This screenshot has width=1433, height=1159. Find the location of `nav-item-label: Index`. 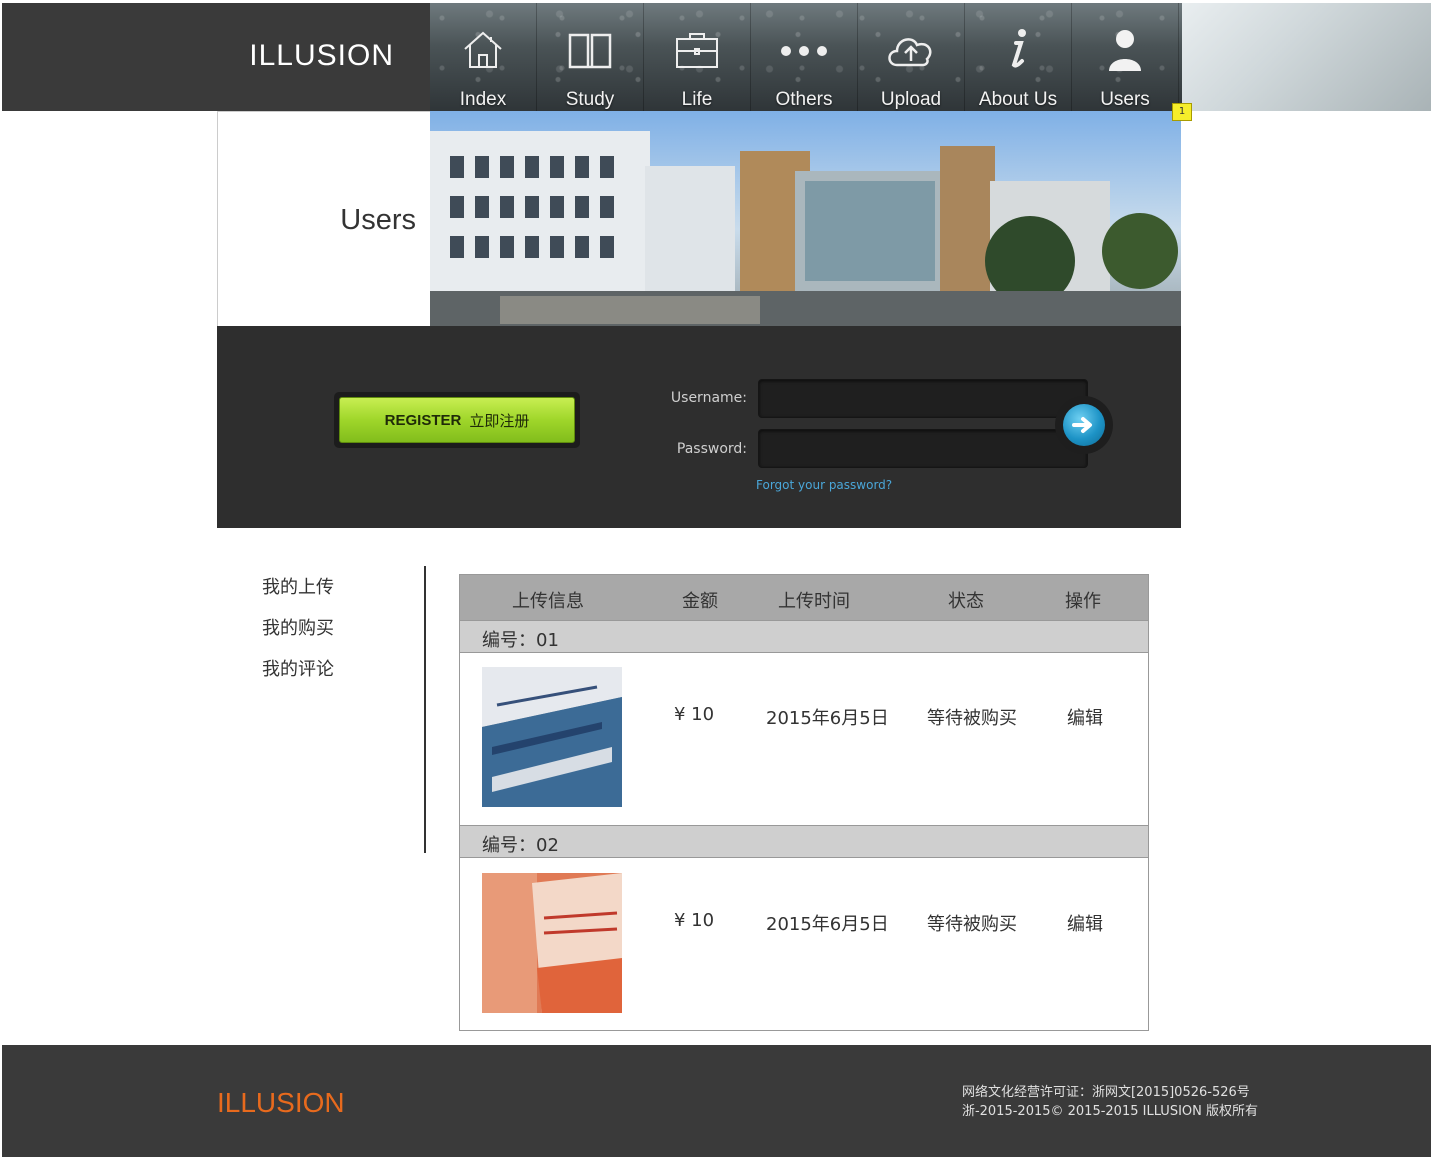

nav-item-label: Index is located at coordinates (483, 99).